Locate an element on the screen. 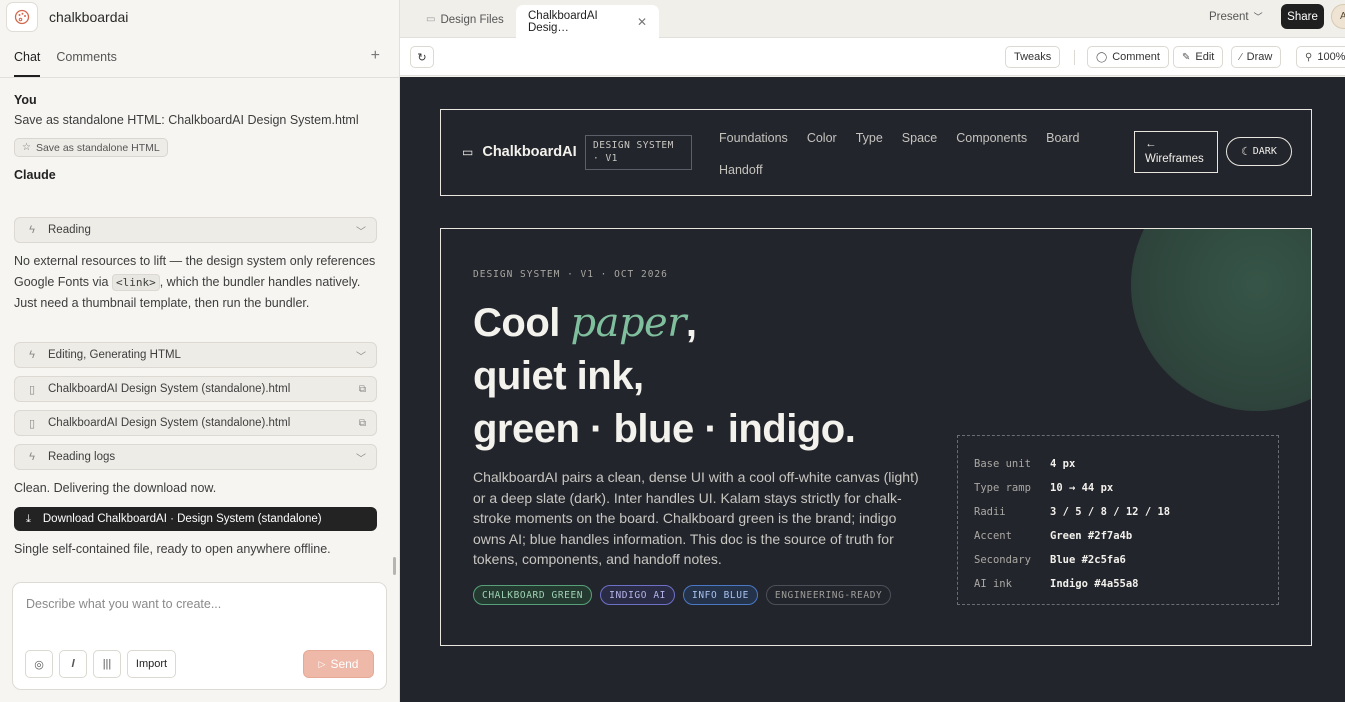  logs-row: ϟ Reading logs ﹀ is located at coordinates (195, 457).